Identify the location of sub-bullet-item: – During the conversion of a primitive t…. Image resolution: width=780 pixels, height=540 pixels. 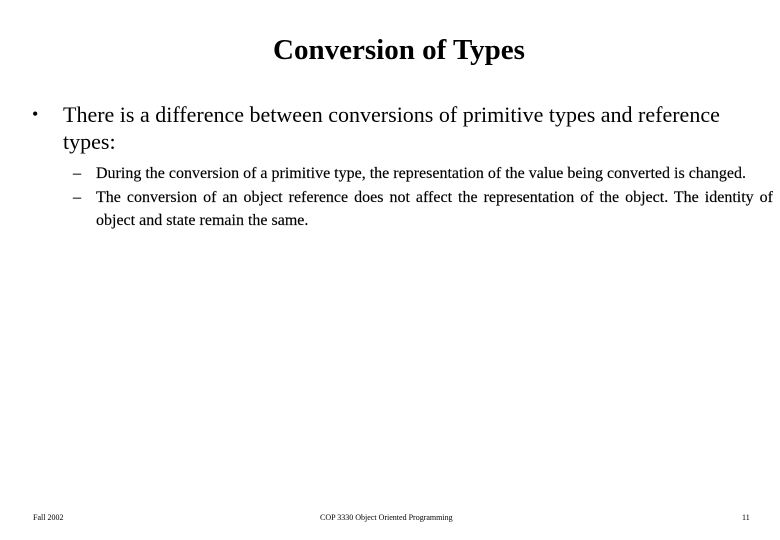
(423, 174).